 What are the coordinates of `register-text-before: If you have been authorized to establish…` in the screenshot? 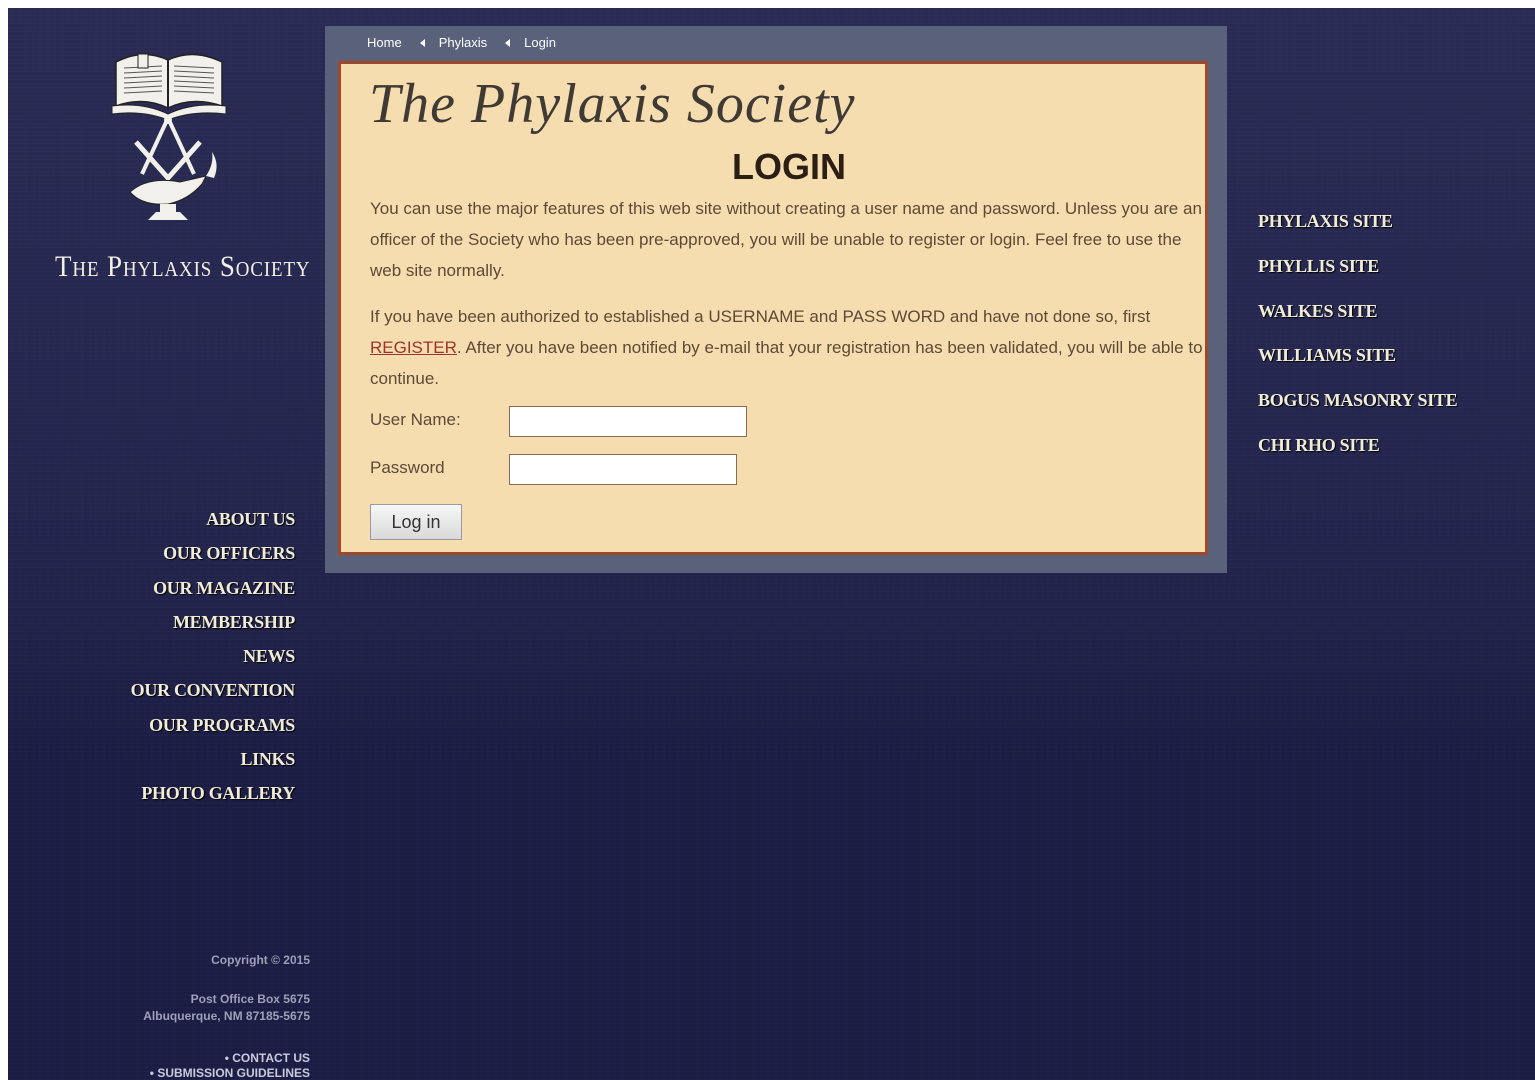 It's located at (760, 316).